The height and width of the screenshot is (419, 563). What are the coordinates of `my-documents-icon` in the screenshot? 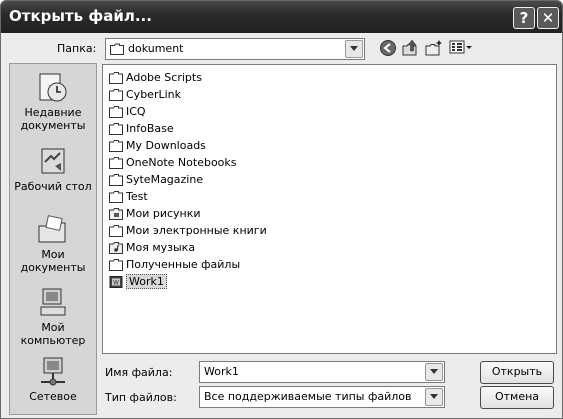 It's located at (52, 229).